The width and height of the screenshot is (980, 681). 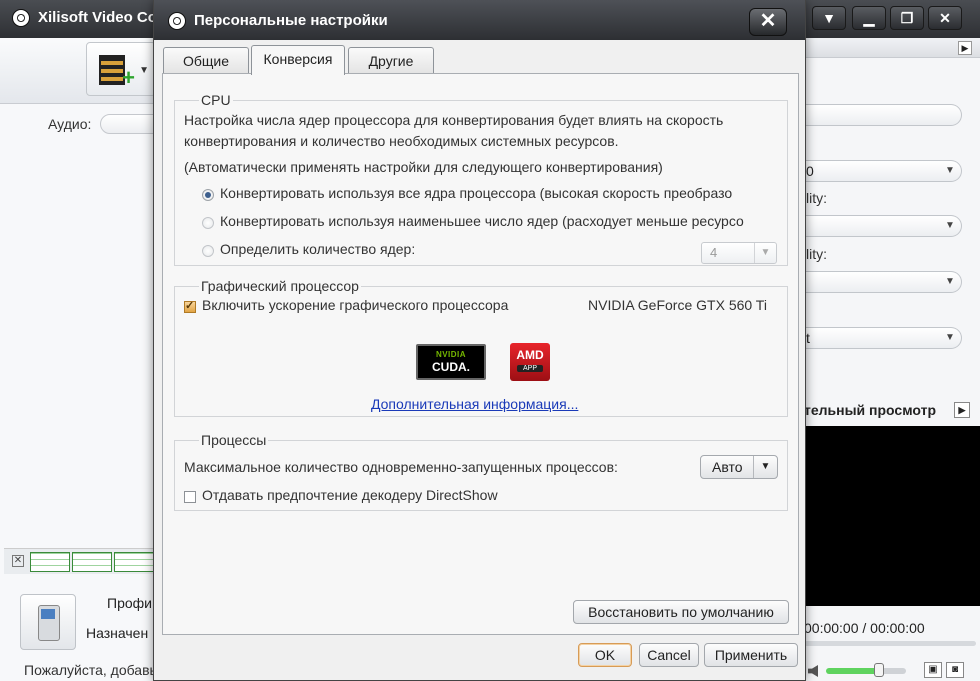 I want to click on right-select-1-value: 0, so click(x=810, y=171).